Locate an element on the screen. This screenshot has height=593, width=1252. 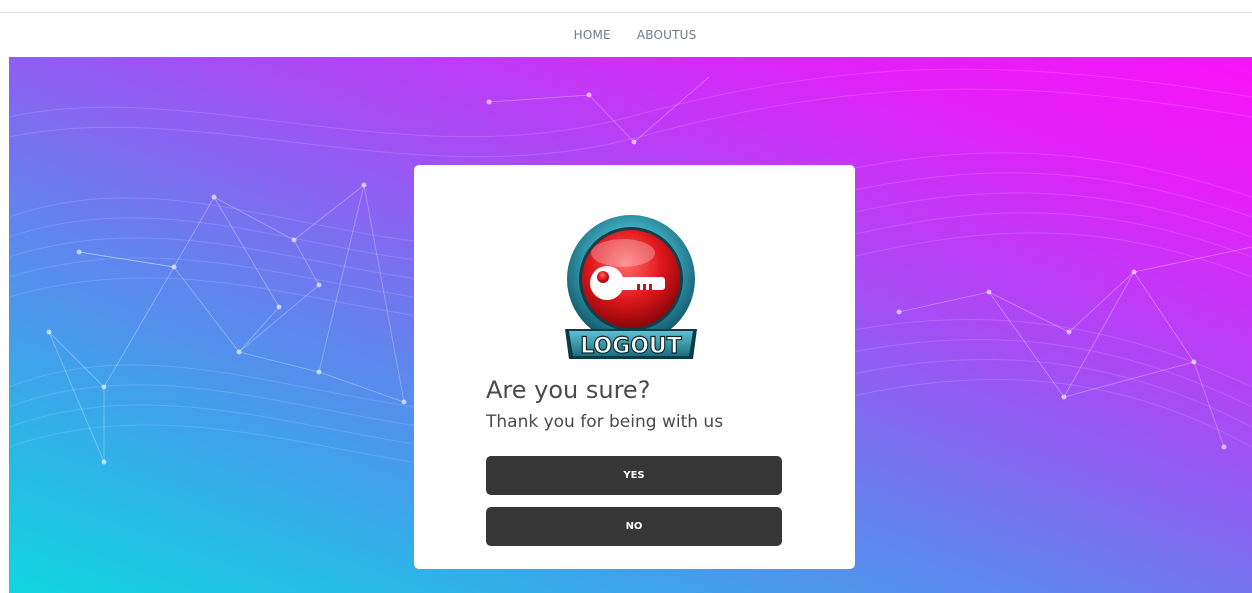
dialog-title: Are you sure? is located at coordinates (568, 390).